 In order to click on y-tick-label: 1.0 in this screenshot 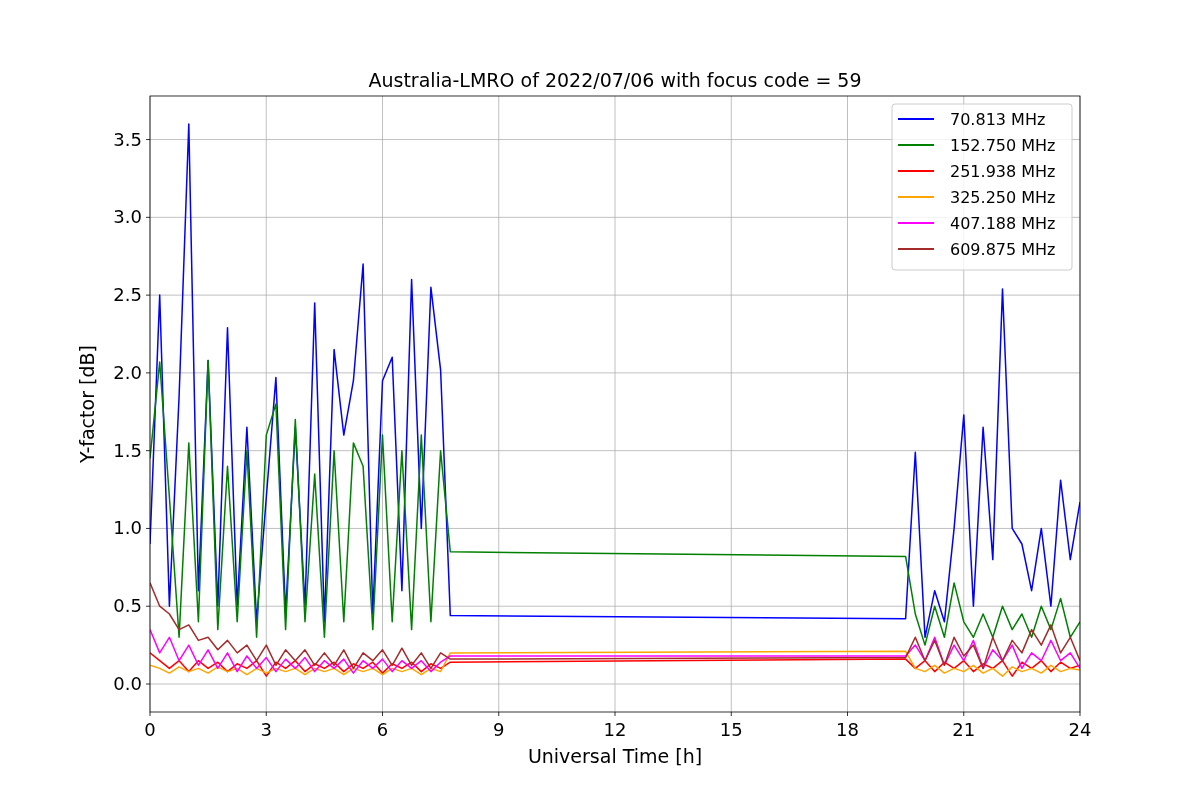, I will do `click(127, 528)`.